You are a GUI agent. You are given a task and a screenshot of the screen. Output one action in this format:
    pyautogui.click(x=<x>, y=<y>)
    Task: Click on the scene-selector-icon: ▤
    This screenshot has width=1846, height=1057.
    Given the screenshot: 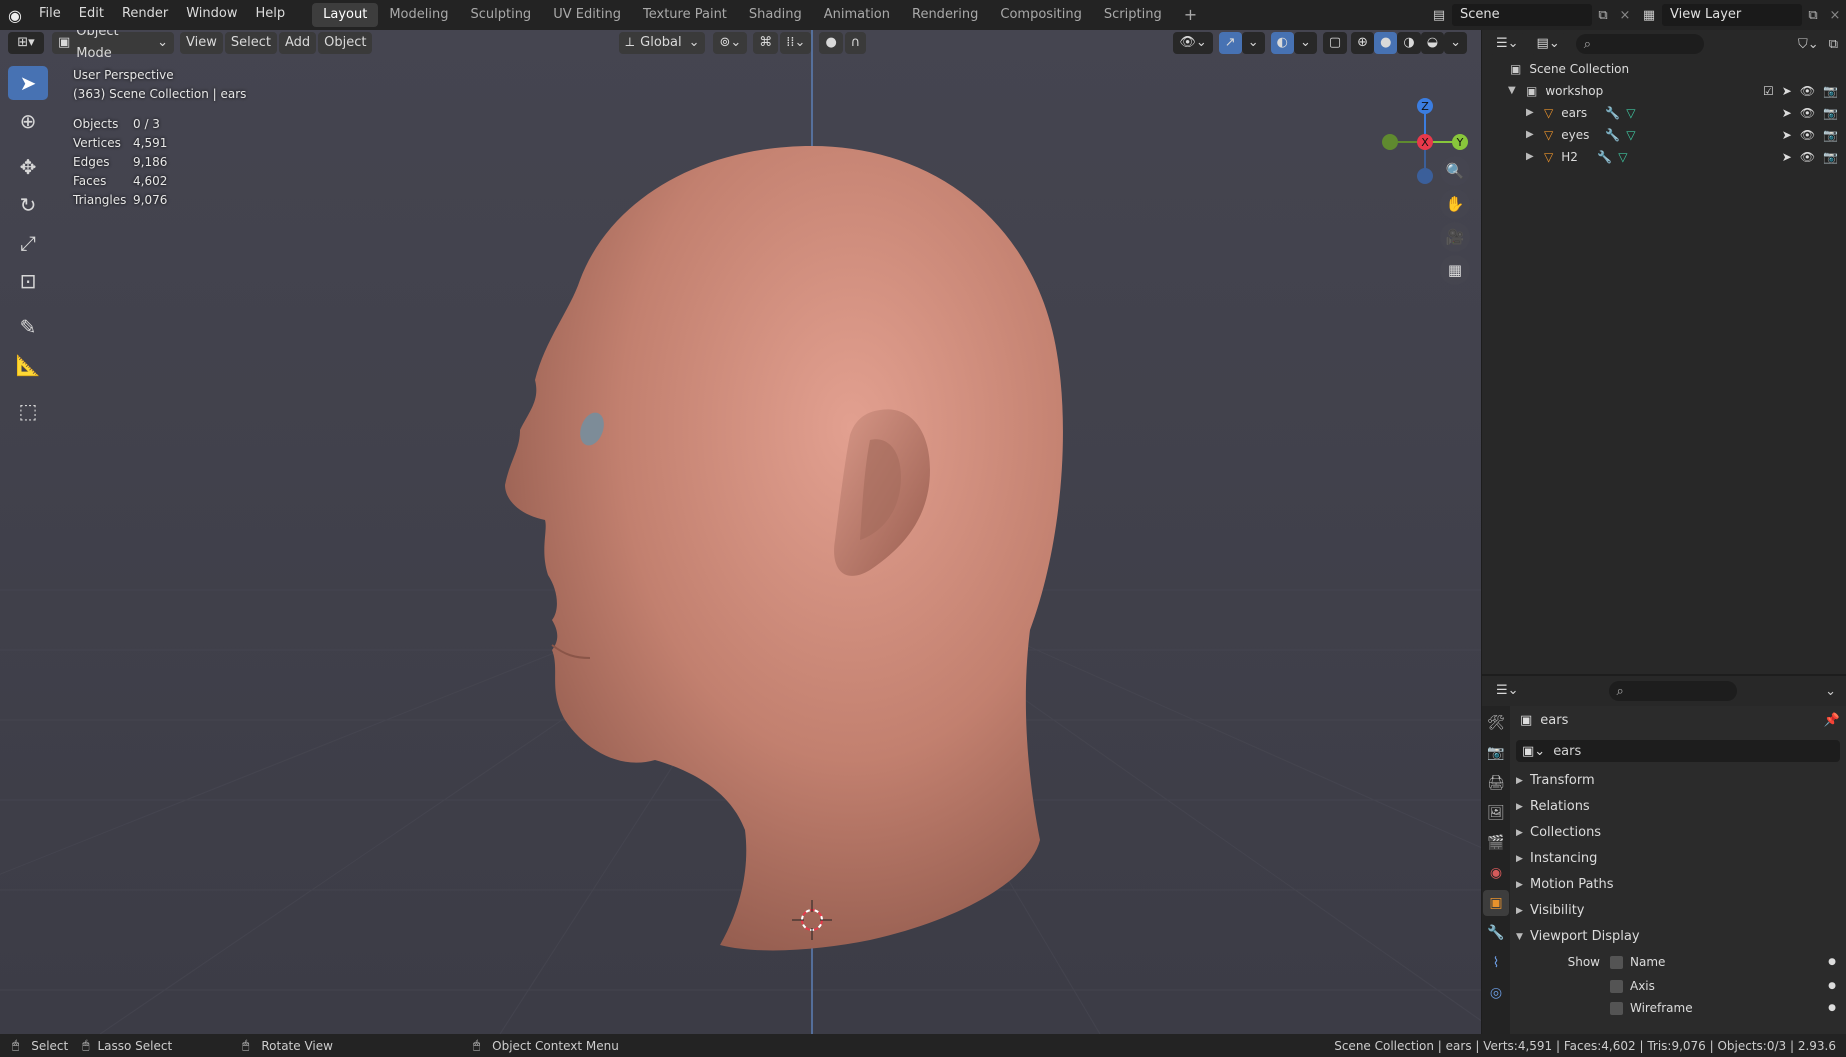 What is the action you would take?
    pyautogui.click(x=1439, y=15)
    